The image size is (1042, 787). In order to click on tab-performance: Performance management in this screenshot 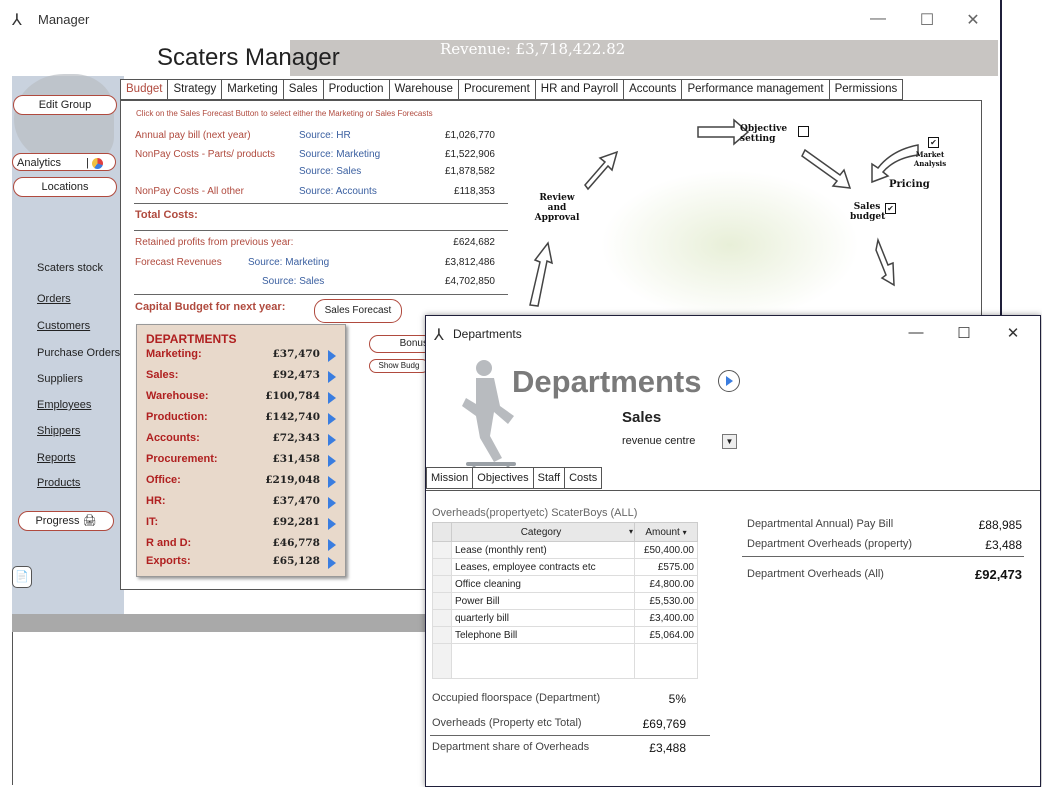, I will do `click(756, 89)`.